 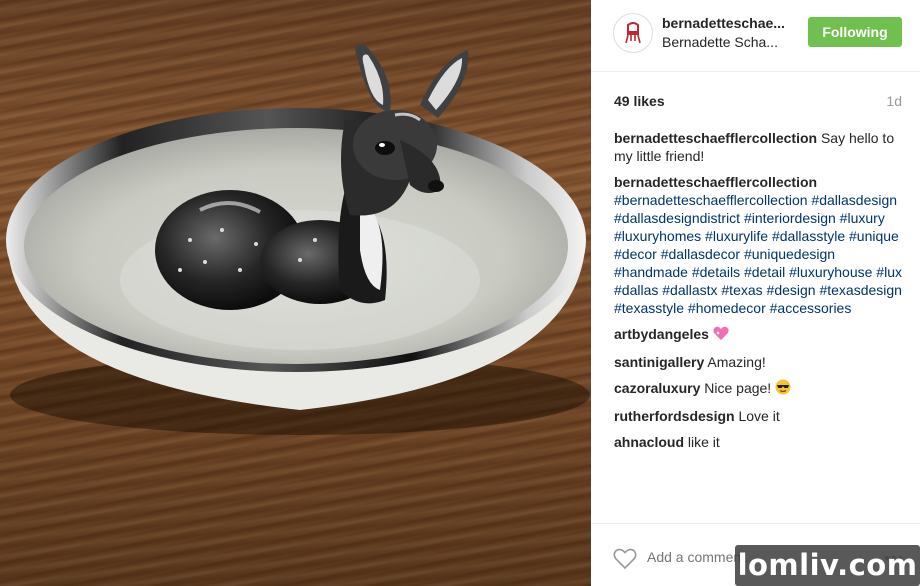 What do you see at coordinates (855, 32) in the screenshot?
I see `following-button: Following` at bounding box center [855, 32].